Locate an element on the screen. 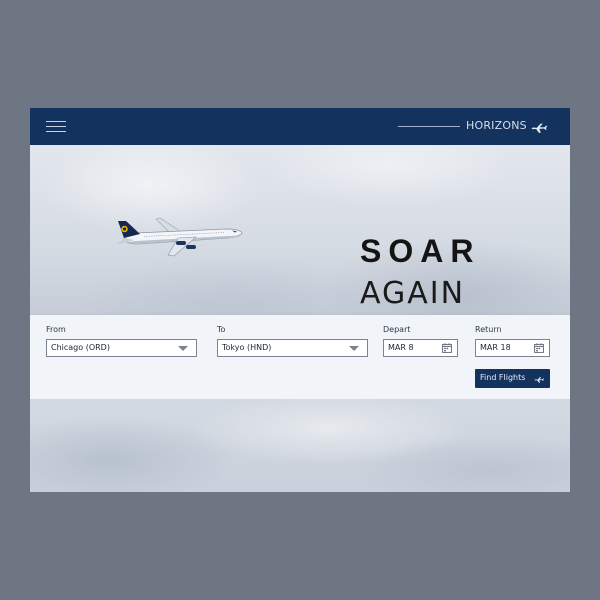 This screenshot has width=600, height=600. hero-headline-line-2: AGAIN is located at coordinates (413, 293).